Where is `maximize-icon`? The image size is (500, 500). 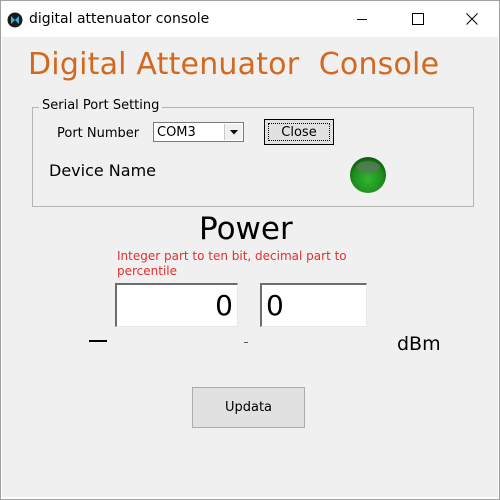
maximize-icon is located at coordinates (418, 19).